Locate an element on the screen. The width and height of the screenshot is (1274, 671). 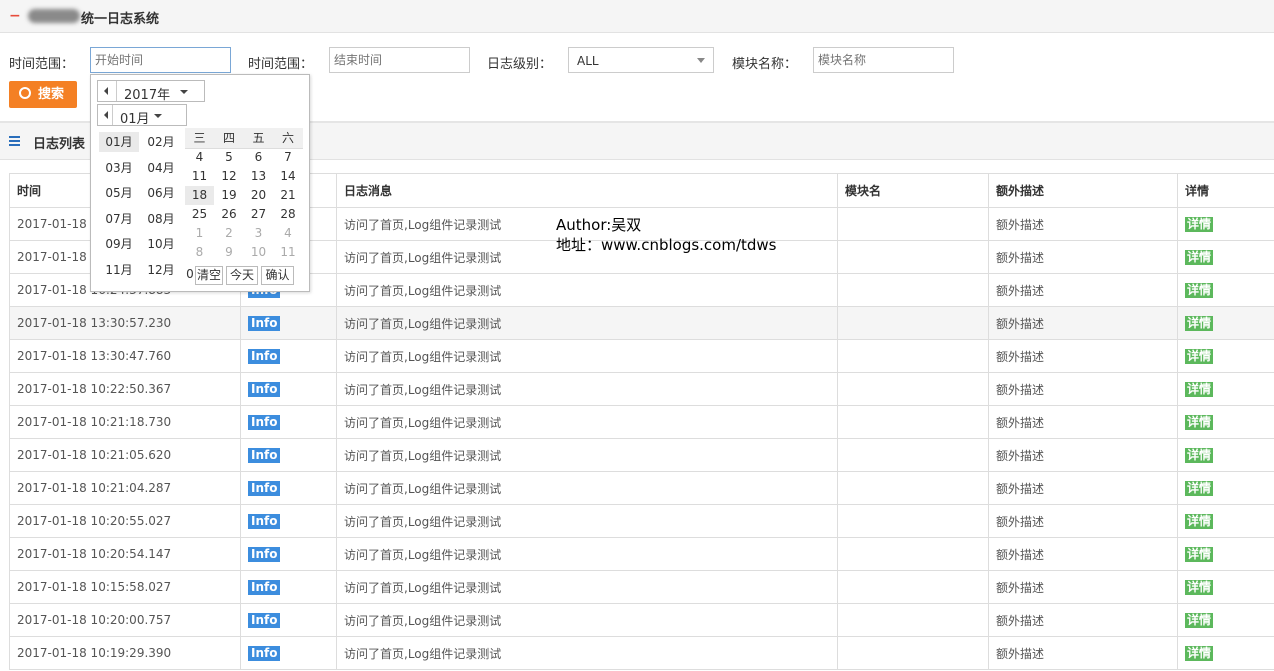
list-icon is located at coordinates (14, 142).